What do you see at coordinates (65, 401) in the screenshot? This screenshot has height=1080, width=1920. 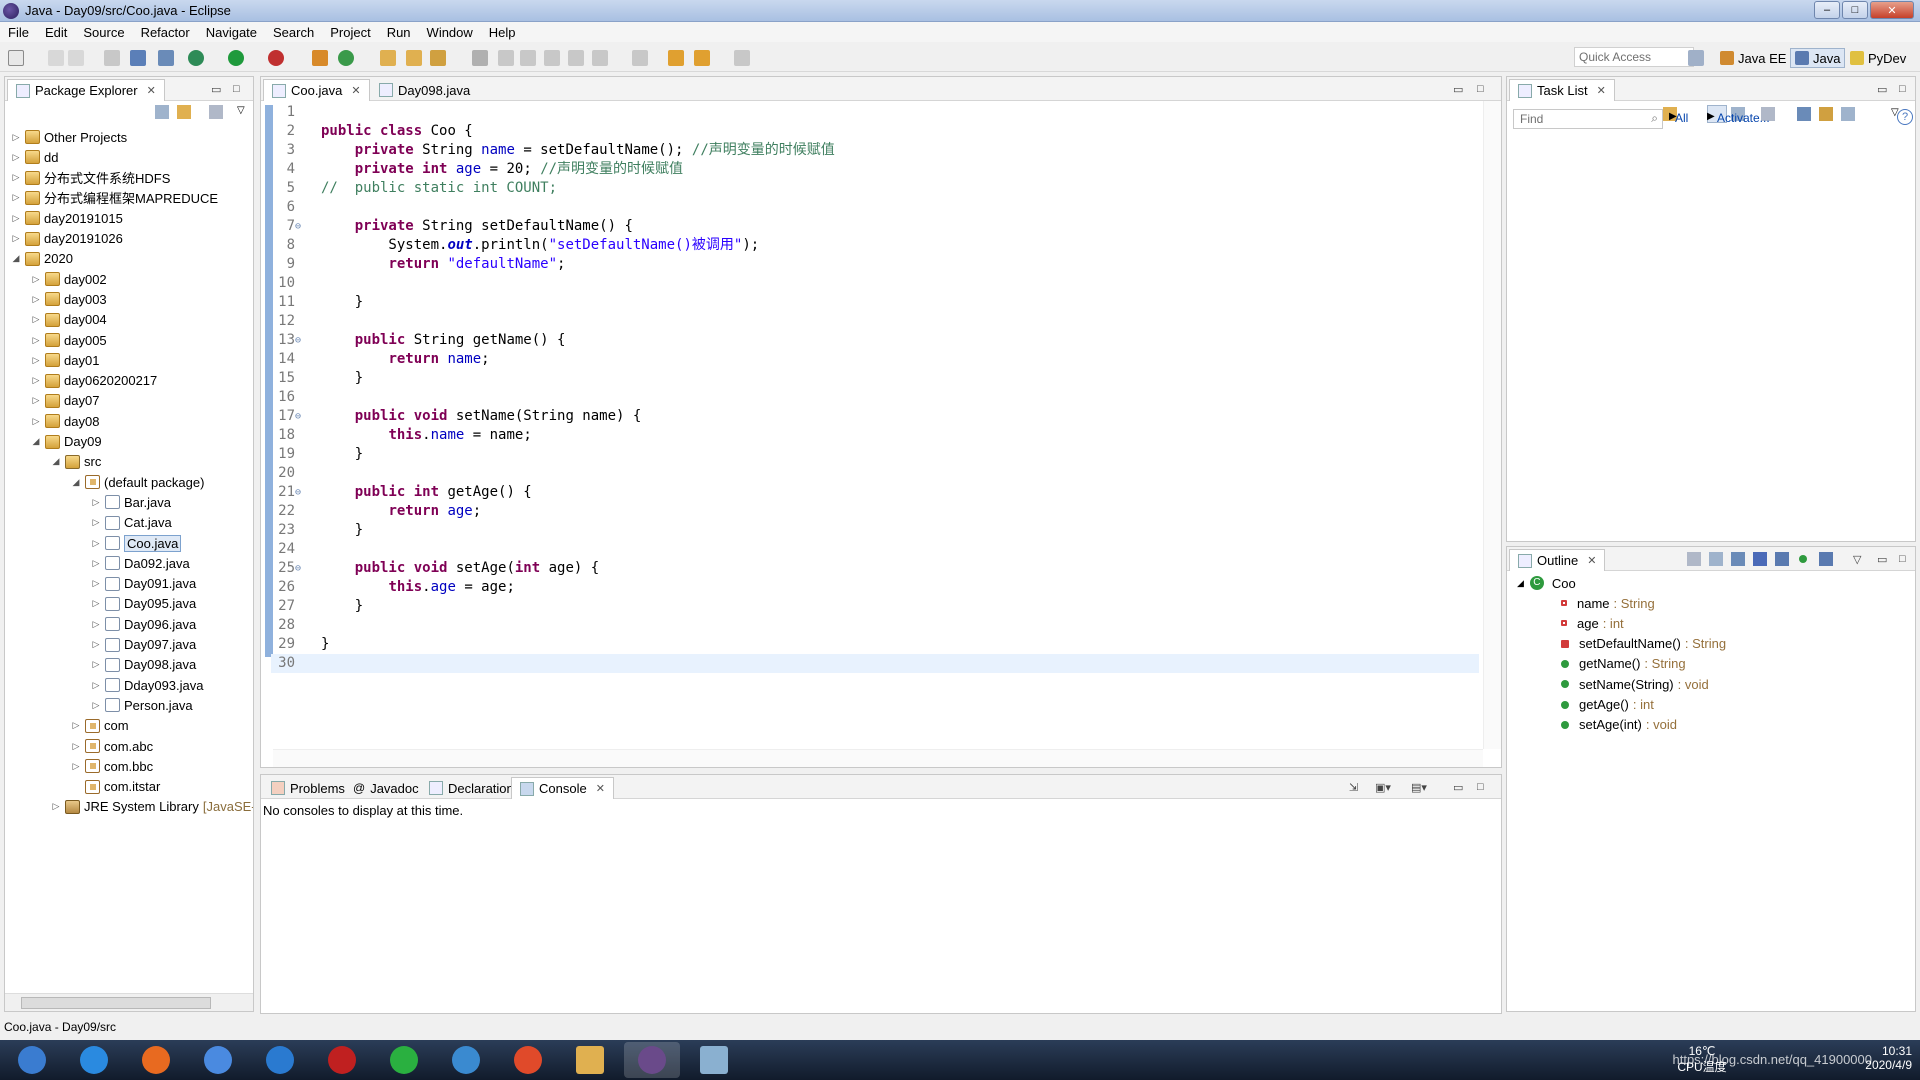 I see `tree-item: ▷ day07` at bounding box center [65, 401].